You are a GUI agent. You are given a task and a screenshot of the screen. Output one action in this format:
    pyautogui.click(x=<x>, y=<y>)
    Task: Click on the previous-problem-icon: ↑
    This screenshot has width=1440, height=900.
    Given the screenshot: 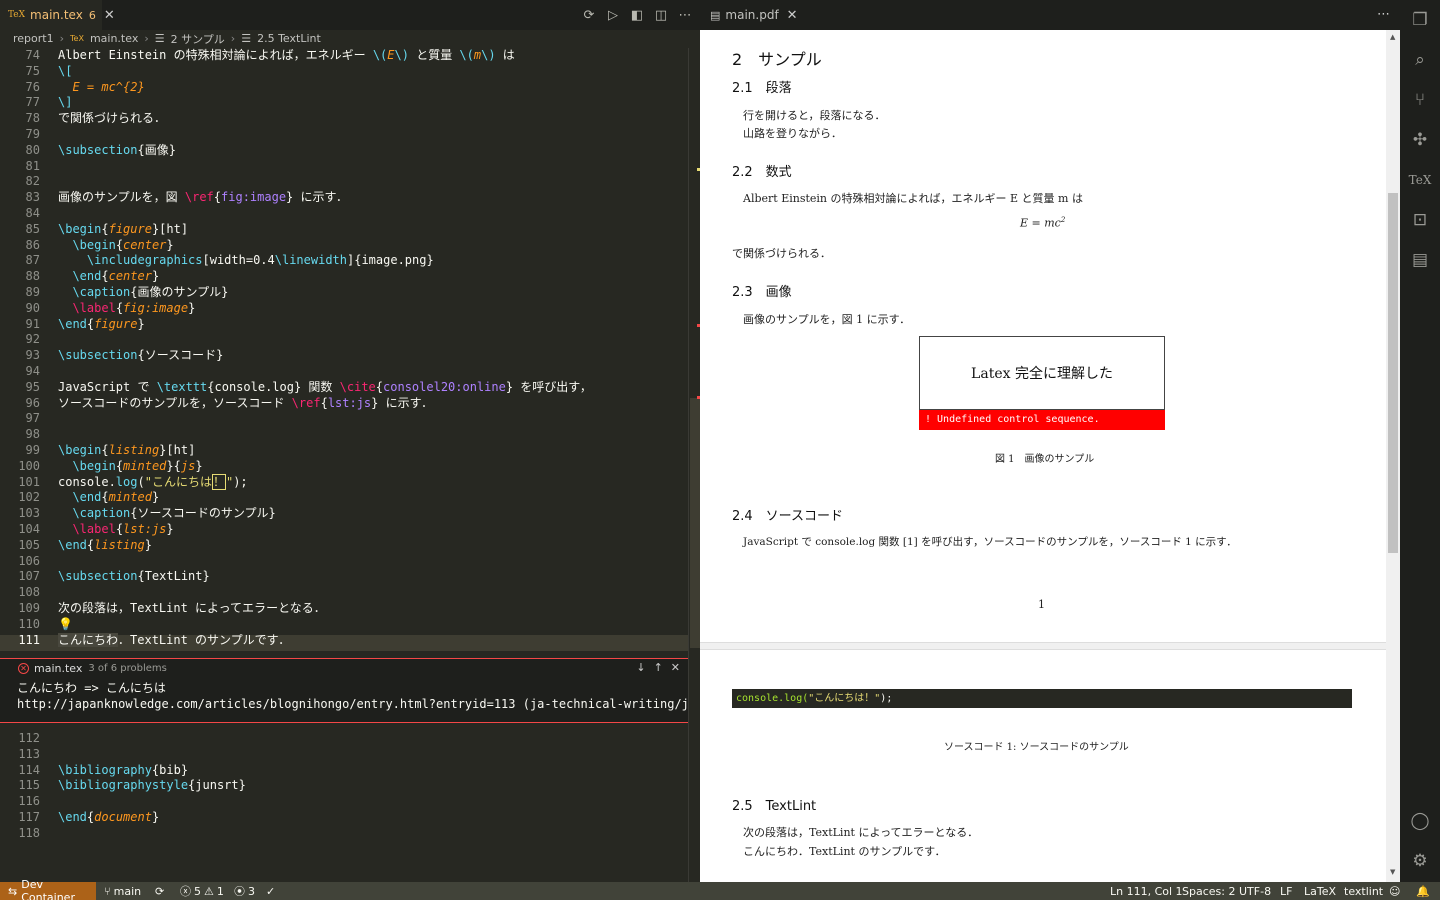 What is the action you would take?
    pyautogui.click(x=658, y=667)
    